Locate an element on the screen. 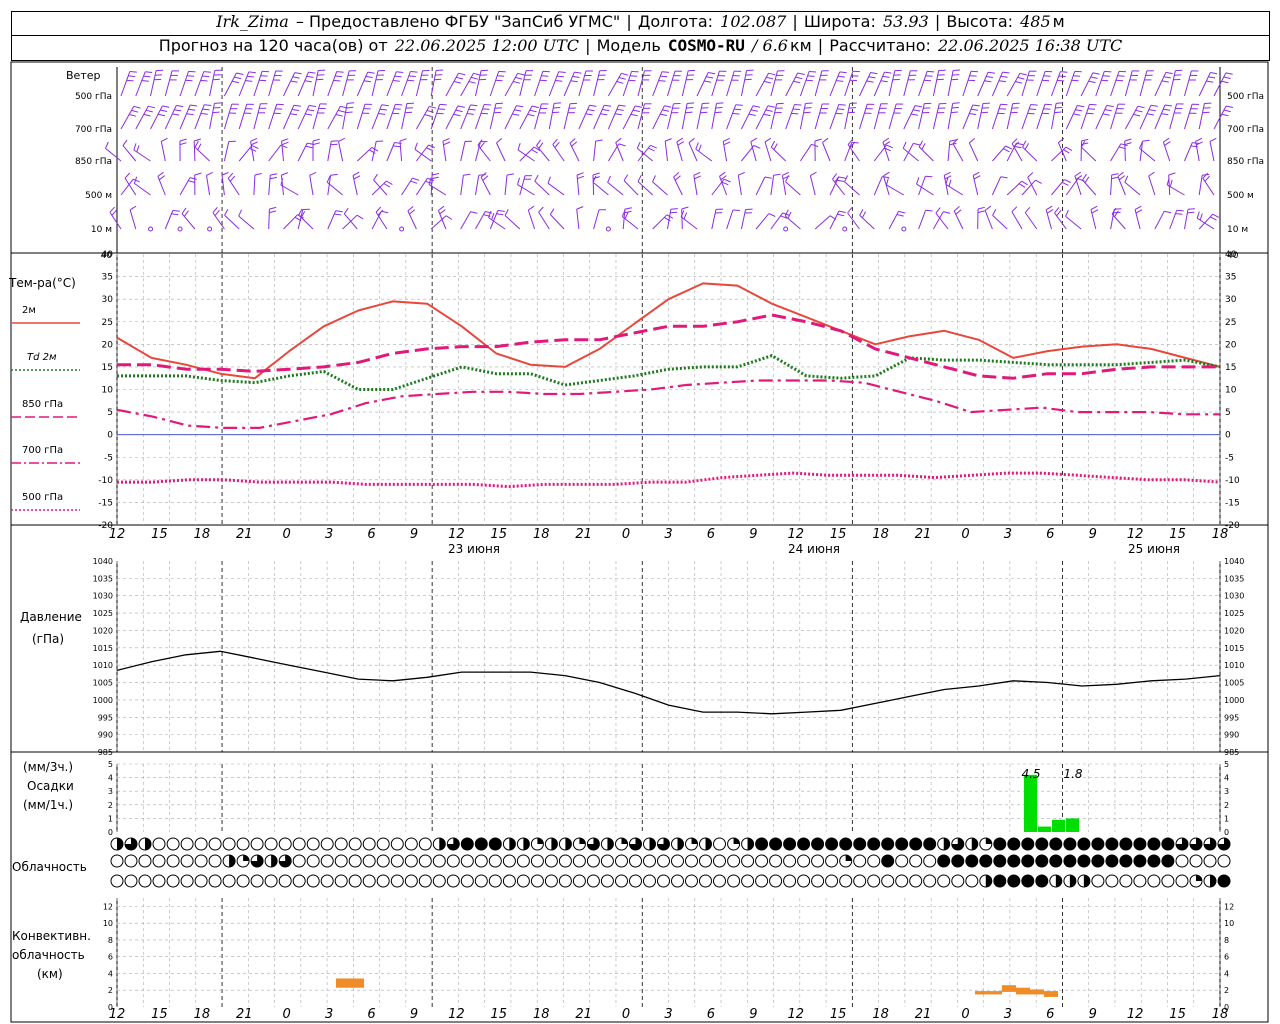  precip-data-label: 4.5 is located at coordinates (1030, 774).